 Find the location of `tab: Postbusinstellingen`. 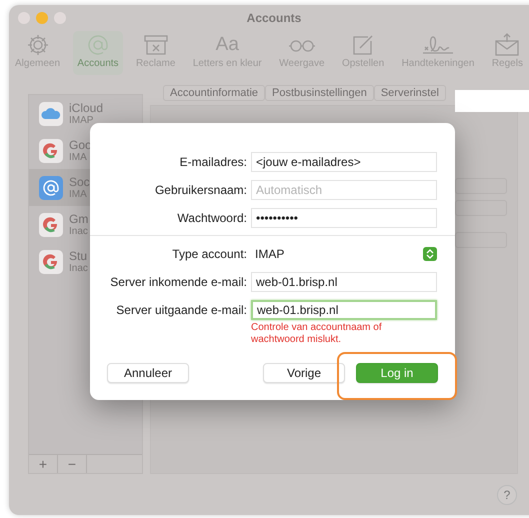

tab: Postbusinstellingen is located at coordinates (319, 93).